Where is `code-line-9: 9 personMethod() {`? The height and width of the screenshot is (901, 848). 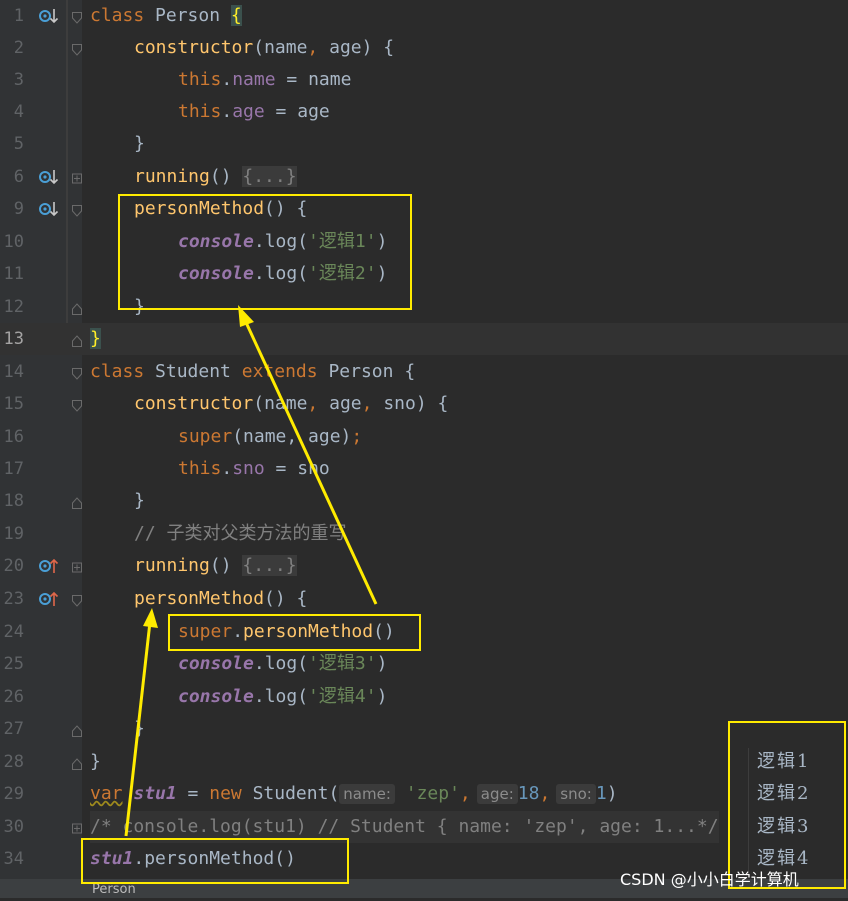 code-line-9: 9 personMethod() { is located at coordinates (424, 209).